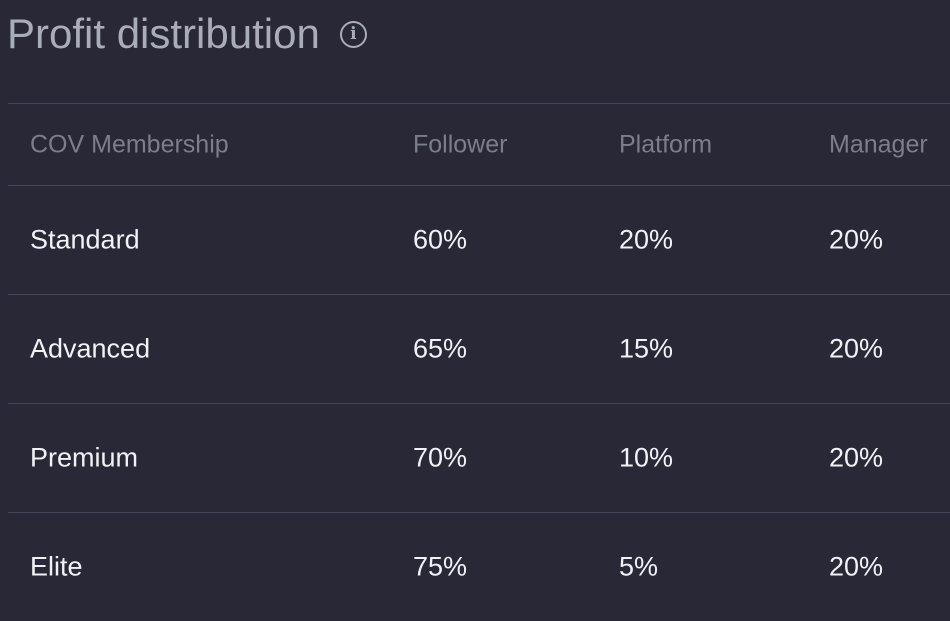 Image resolution: width=950 pixels, height=621 pixels. What do you see at coordinates (460, 144) in the screenshot?
I see `column-header: Follower` at bounding box center [460, 144].